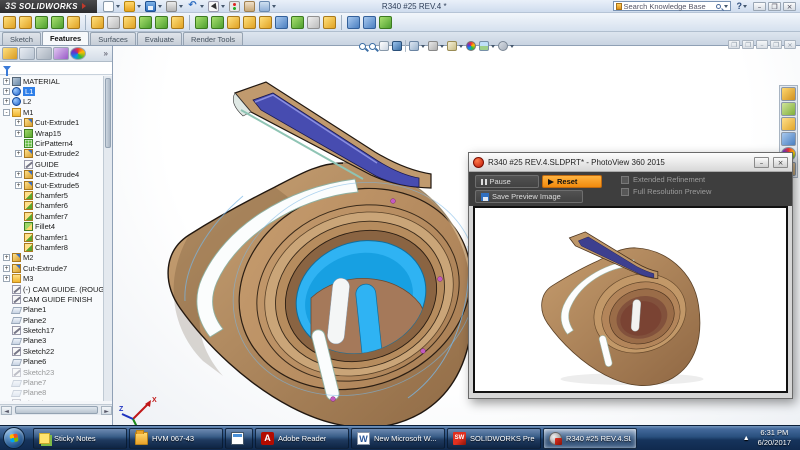  Describe the element at coordinates (113, 38) in the screenshot. I see `ribbon-tab: Surfaces` at that location.